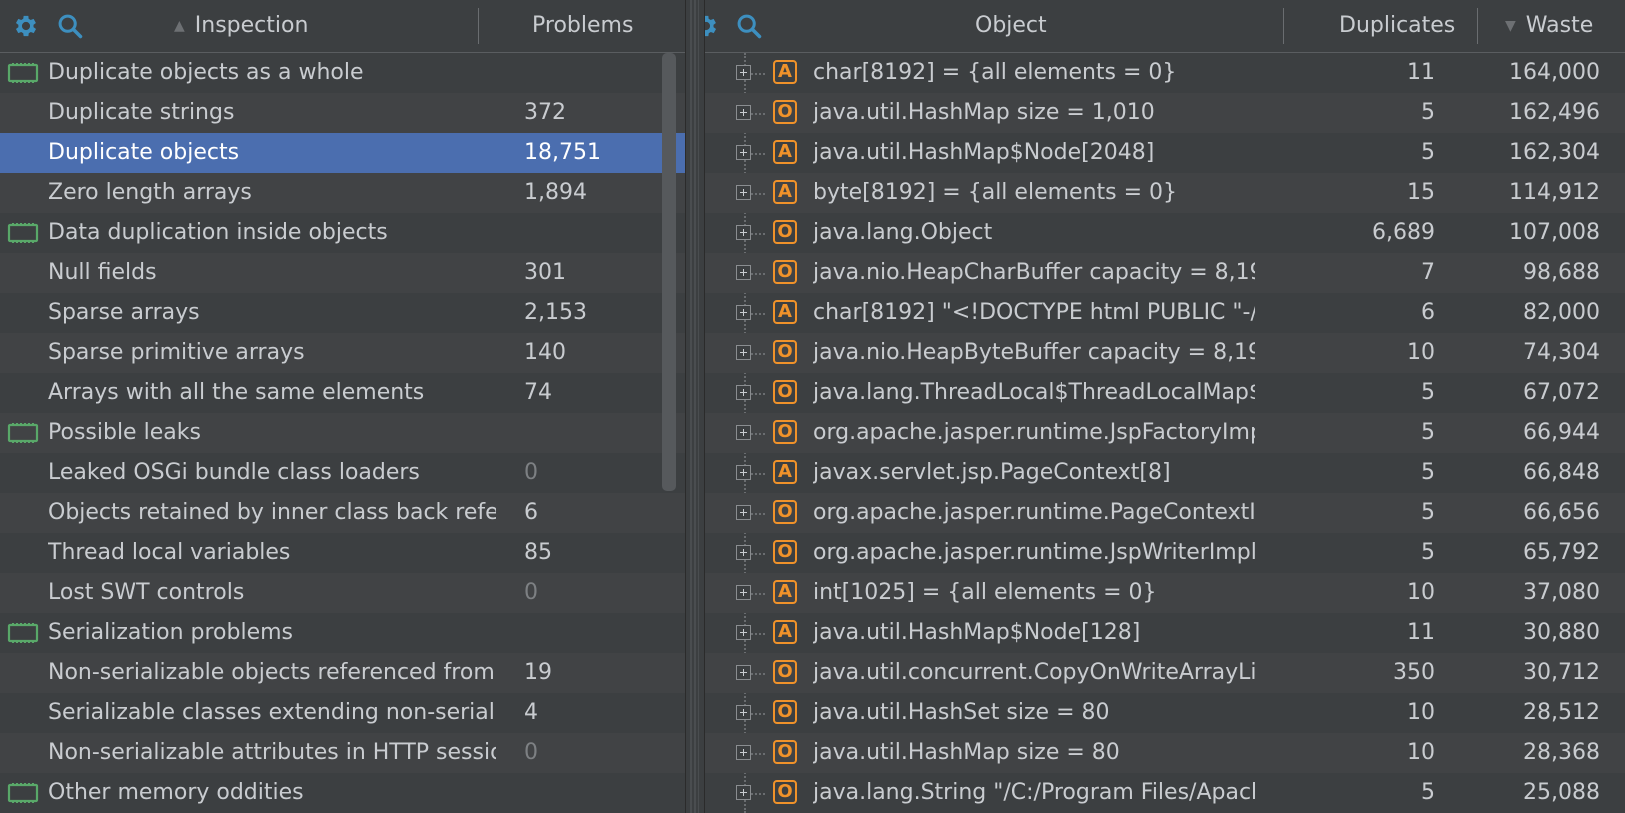 Image resolution: width=1625 pixels, height=813 pixels. Describe the element at coordinates (1554, 72) in the screenshot. I see `waste-value: 164,000` at that location.